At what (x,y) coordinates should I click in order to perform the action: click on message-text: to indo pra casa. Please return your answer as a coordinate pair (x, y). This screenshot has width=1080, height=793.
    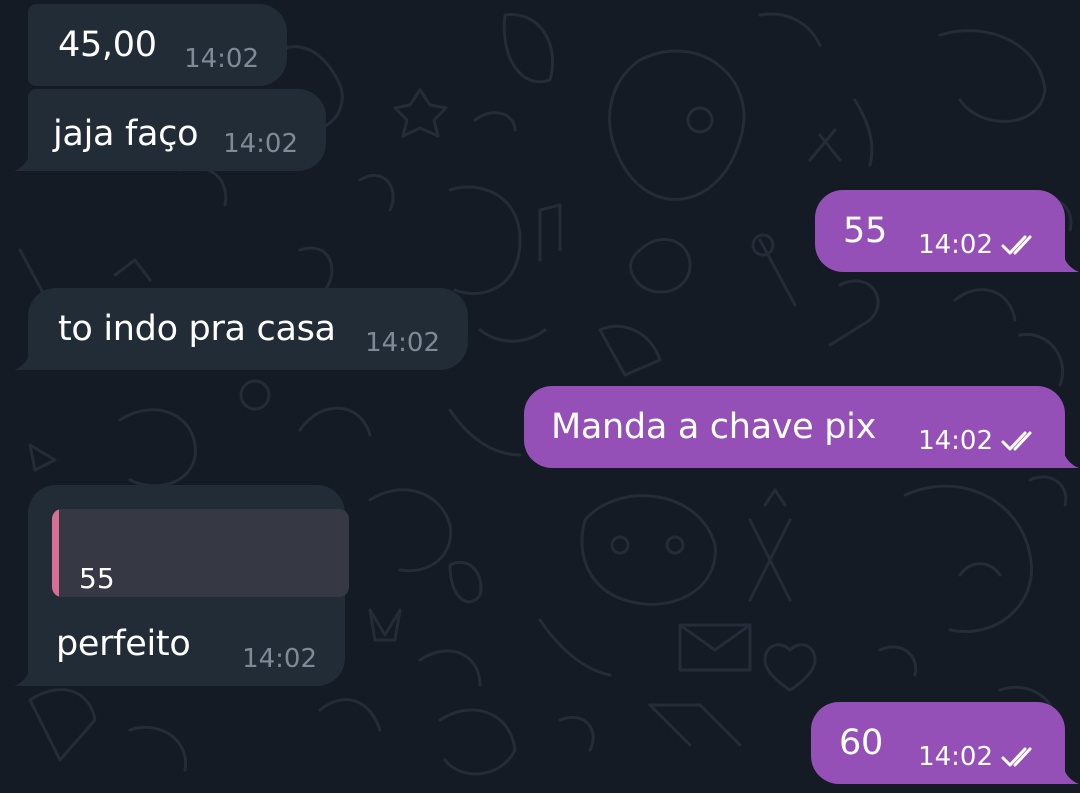
    Looking at the image, I should click on (197, 329).